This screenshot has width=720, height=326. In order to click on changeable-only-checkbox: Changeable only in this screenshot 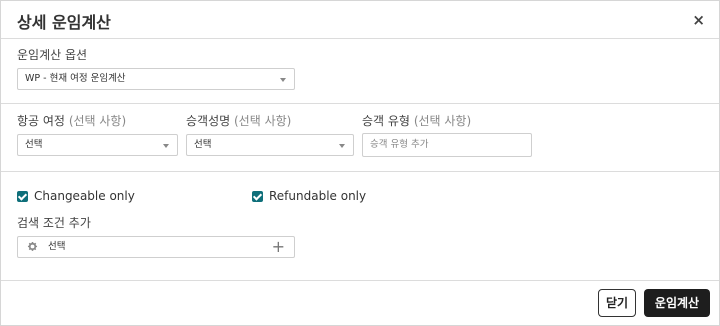, I will do `click(76, 196)`.